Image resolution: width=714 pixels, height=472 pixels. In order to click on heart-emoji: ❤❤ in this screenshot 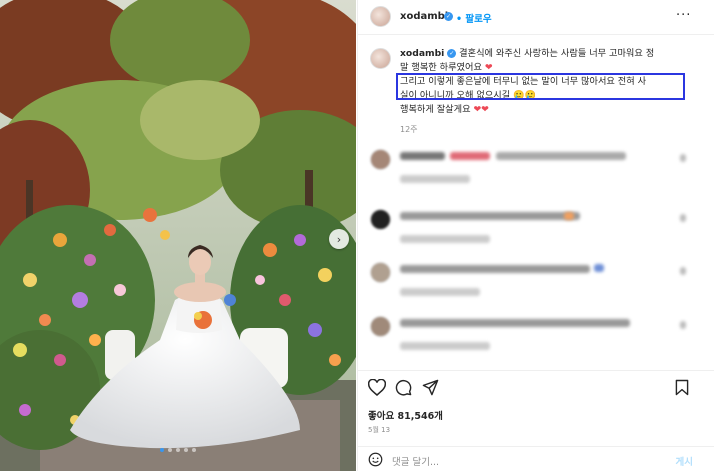, I will do `click(481, 109)`.